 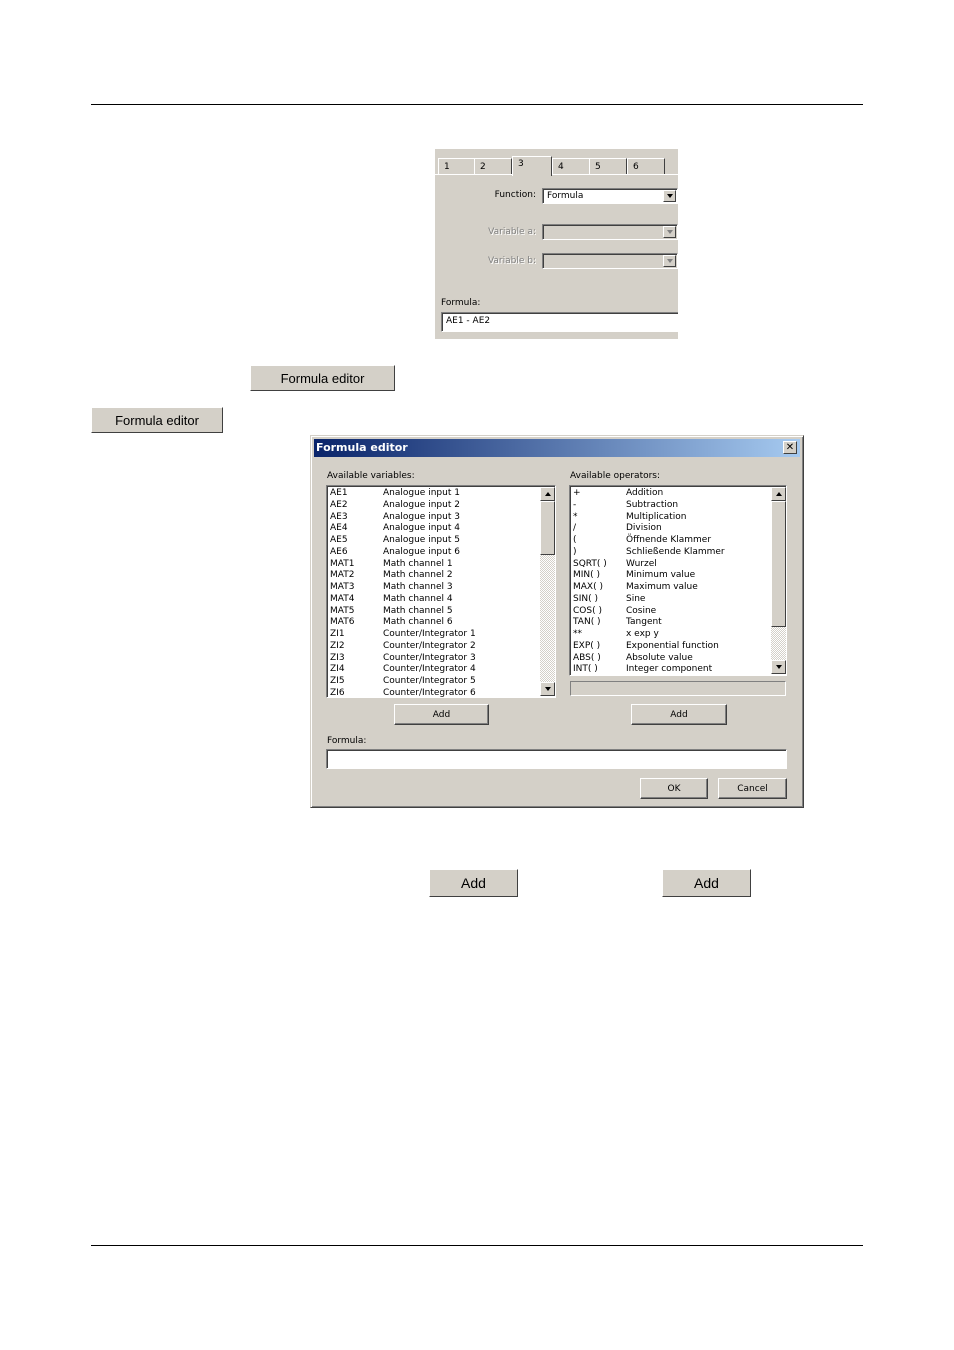 I want to click on formula-field: AE1 - AE2, so click(x=559, y=322).